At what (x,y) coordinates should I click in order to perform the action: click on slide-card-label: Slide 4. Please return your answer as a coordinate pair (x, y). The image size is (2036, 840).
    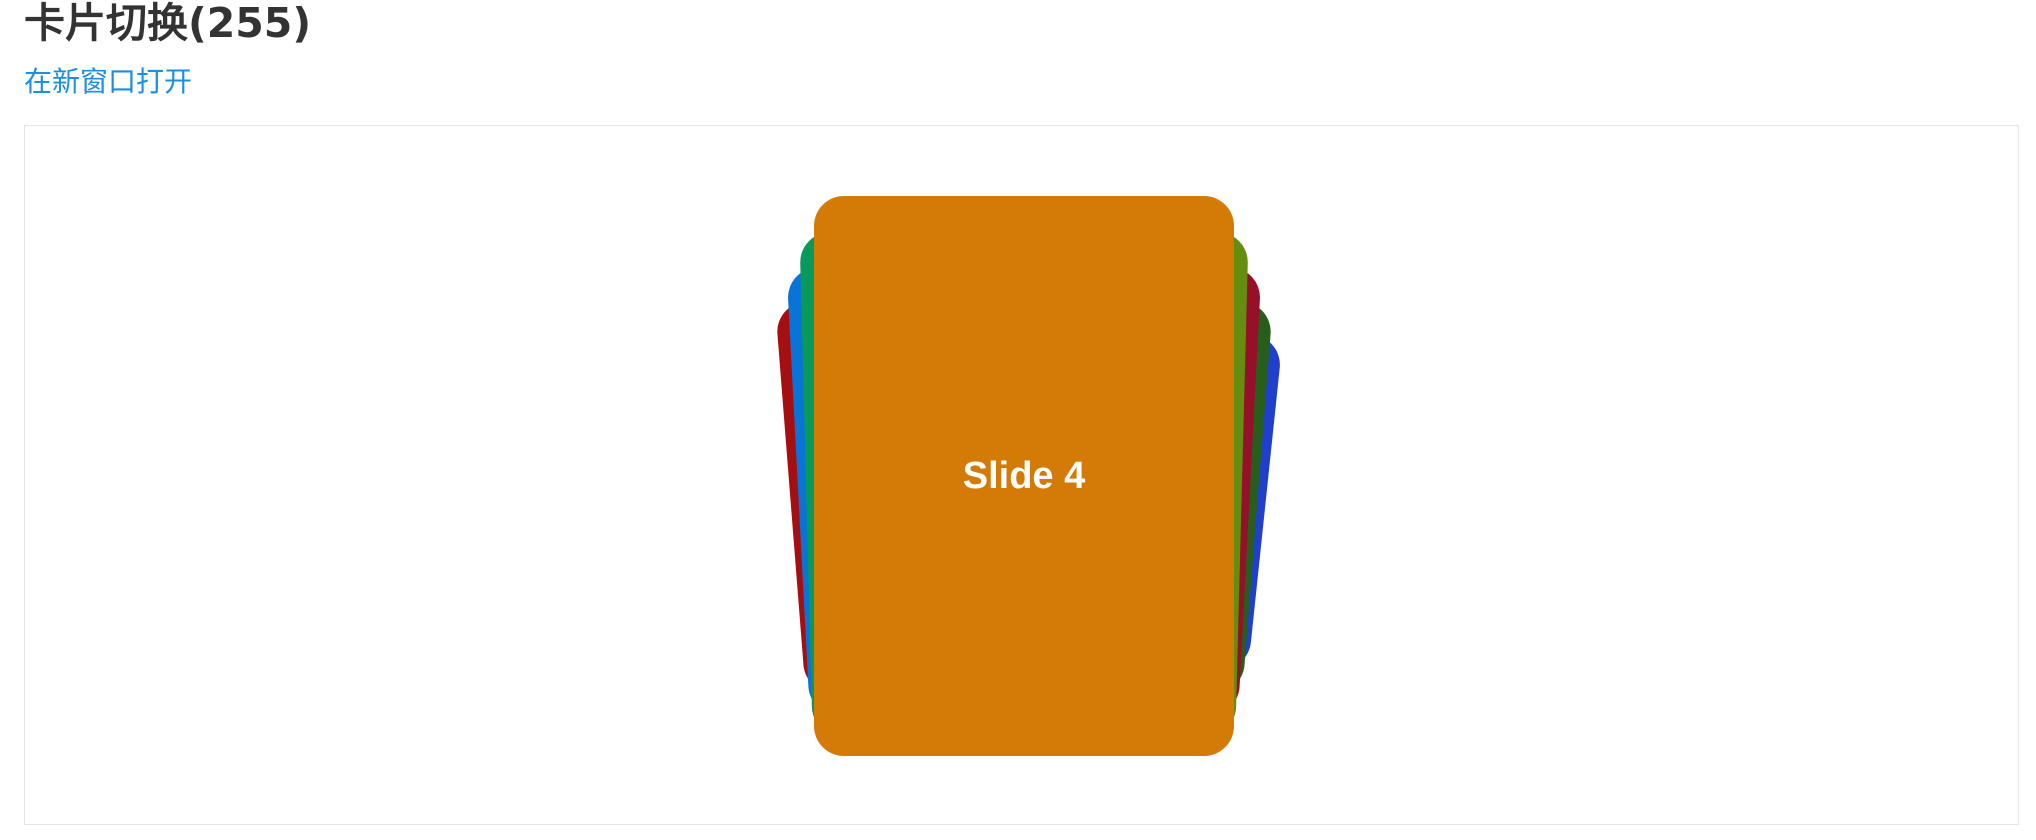
    Looking at the image, I should click on (1024, 475).